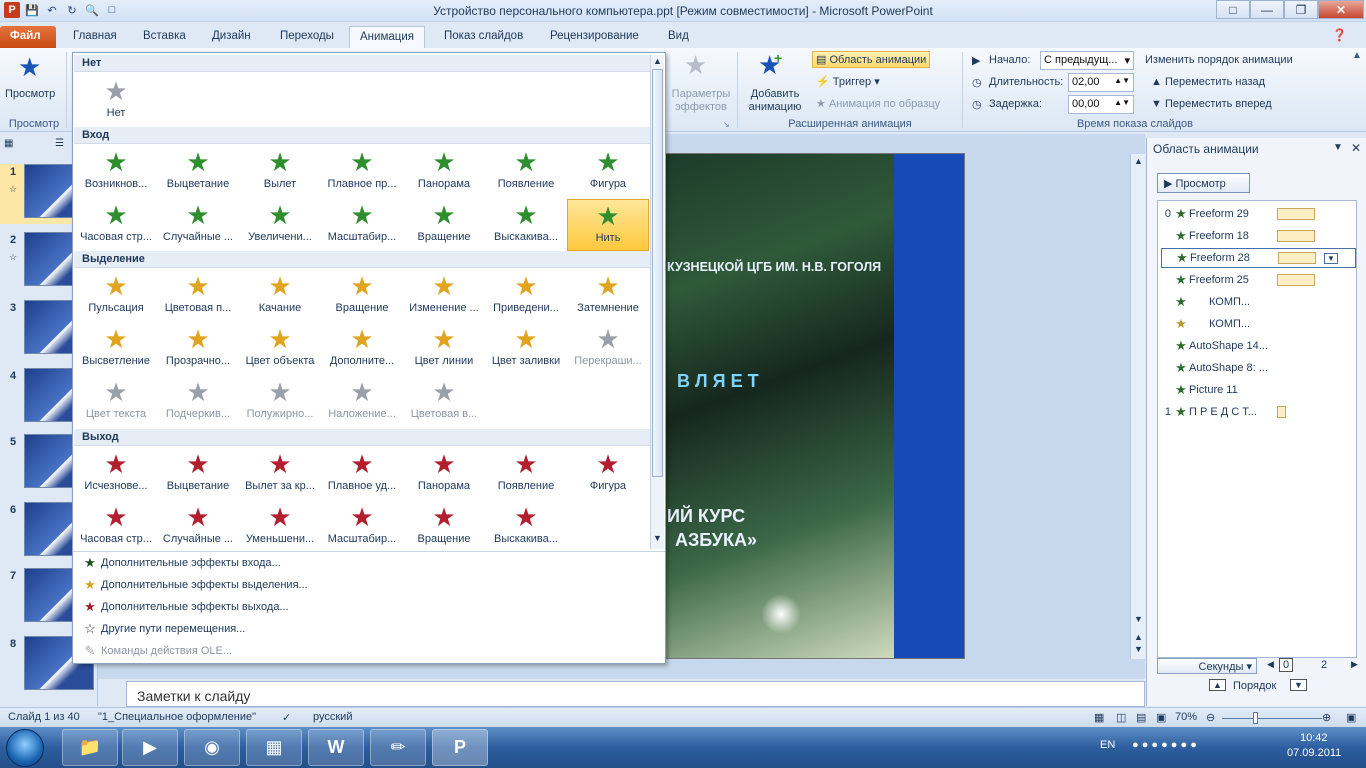 This screenshot has height=768, width=1366. Describe the element at coordinates (398, 747) in the screenshot. I see `paint-taskbar-icon: ✏` at that location.